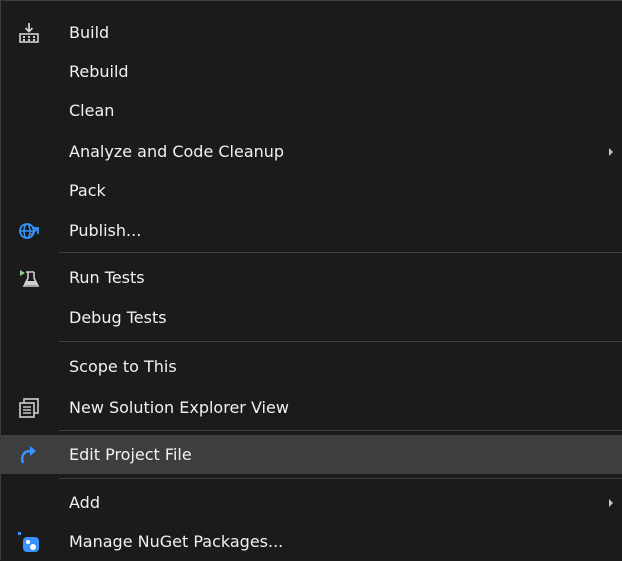  I want to click on nuget-icon, so click(29, 542).